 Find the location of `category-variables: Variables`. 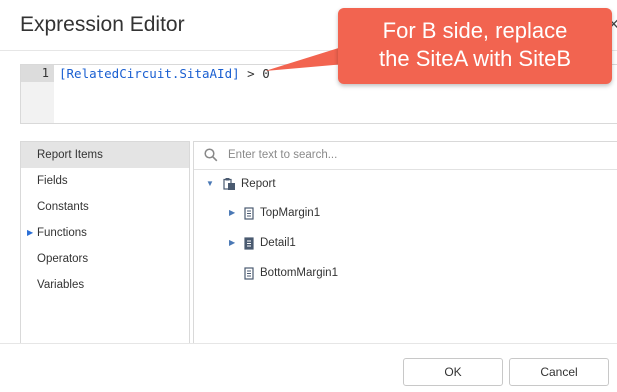

category-variables: Variables is located at coordinates (105, 285).